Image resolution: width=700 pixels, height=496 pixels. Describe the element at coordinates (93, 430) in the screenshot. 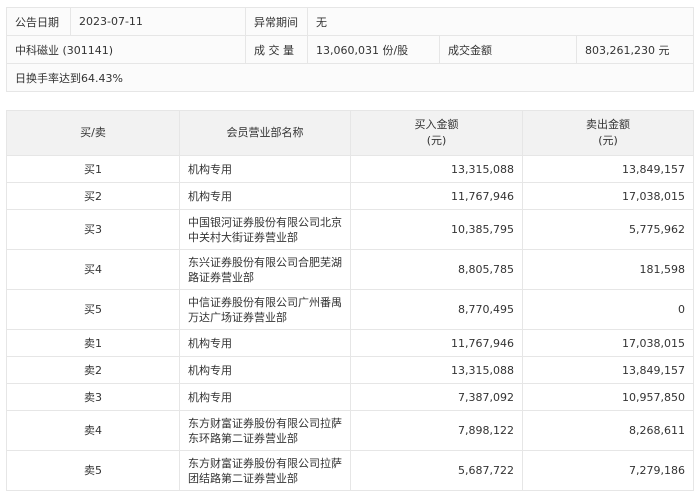

I see `cell-side: 卖4` at that location.